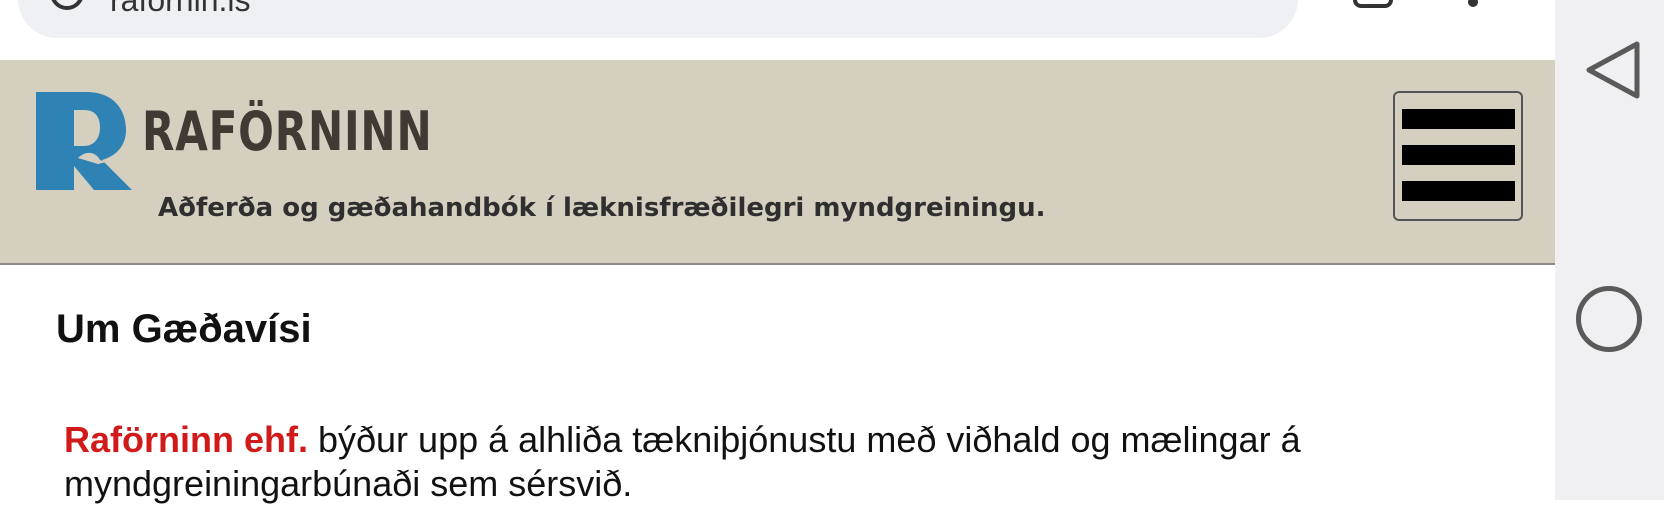 This screenshot has width=1664, height=506. I want to click on raforninn-logo, so click(89, 145).